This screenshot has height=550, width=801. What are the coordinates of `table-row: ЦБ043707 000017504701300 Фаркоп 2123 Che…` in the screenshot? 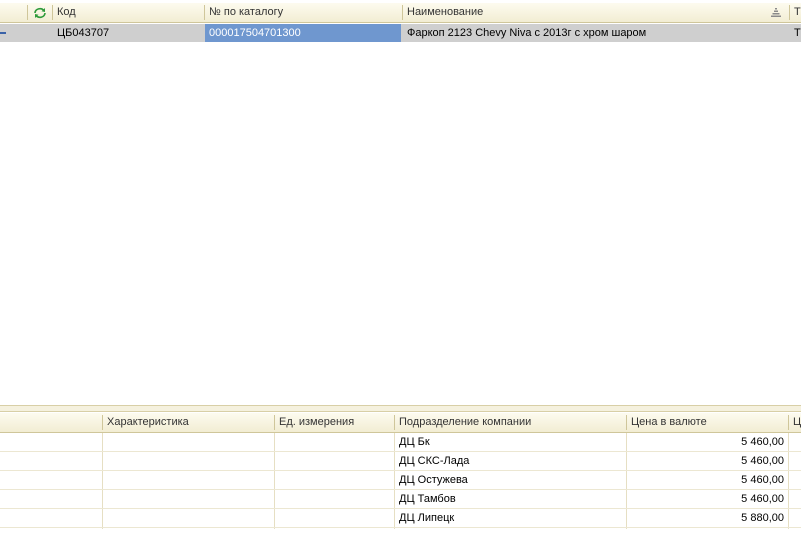 It's located at (400, 33).